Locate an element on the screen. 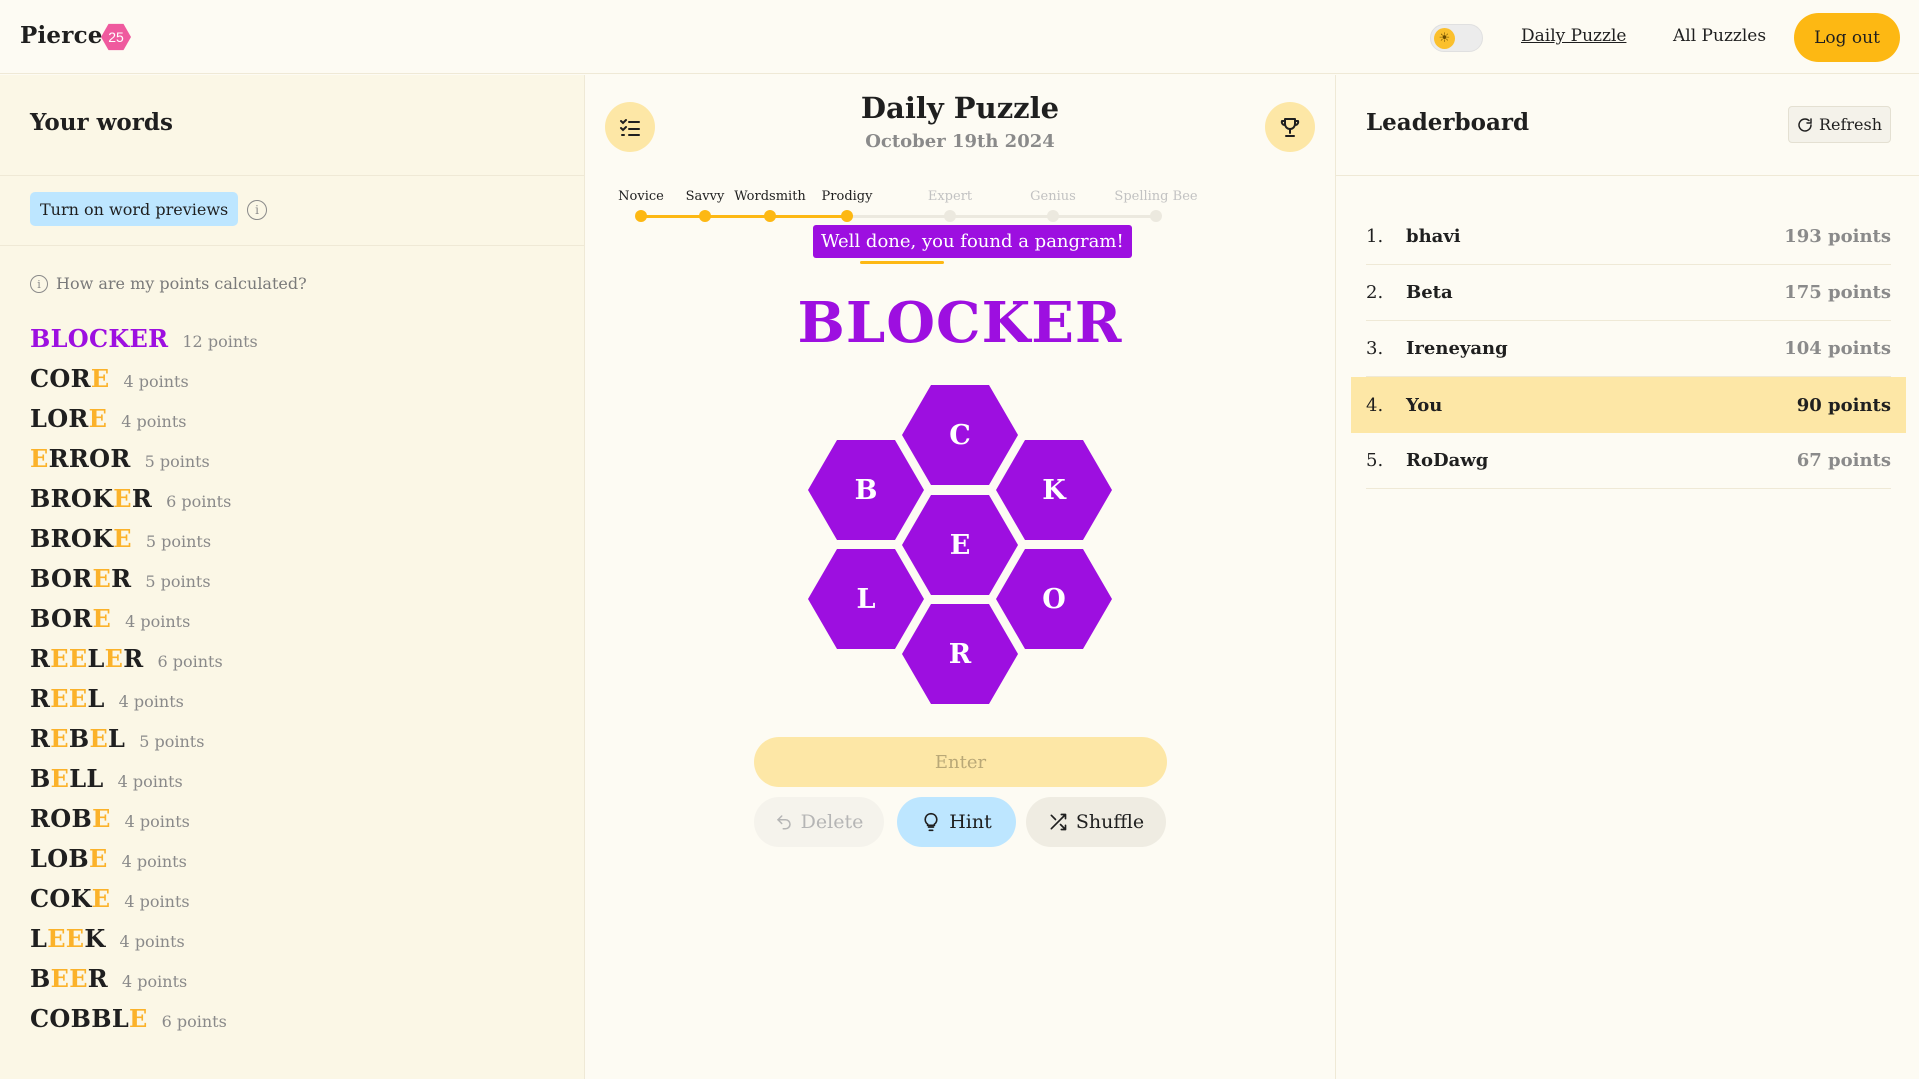 This screenshot has height=1079, width=1919. list-item: ERROR 5 points is located at coordinates (144, 464).